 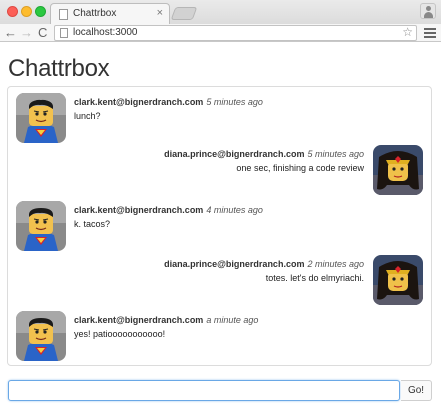 I want to click on message-time: 4 minutes ago, so click(x=234, y=210).